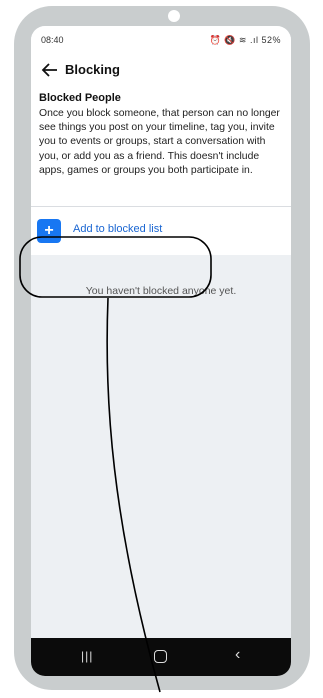  I want to click on system-nav-bar: ||| ‹, so click(161, 657).